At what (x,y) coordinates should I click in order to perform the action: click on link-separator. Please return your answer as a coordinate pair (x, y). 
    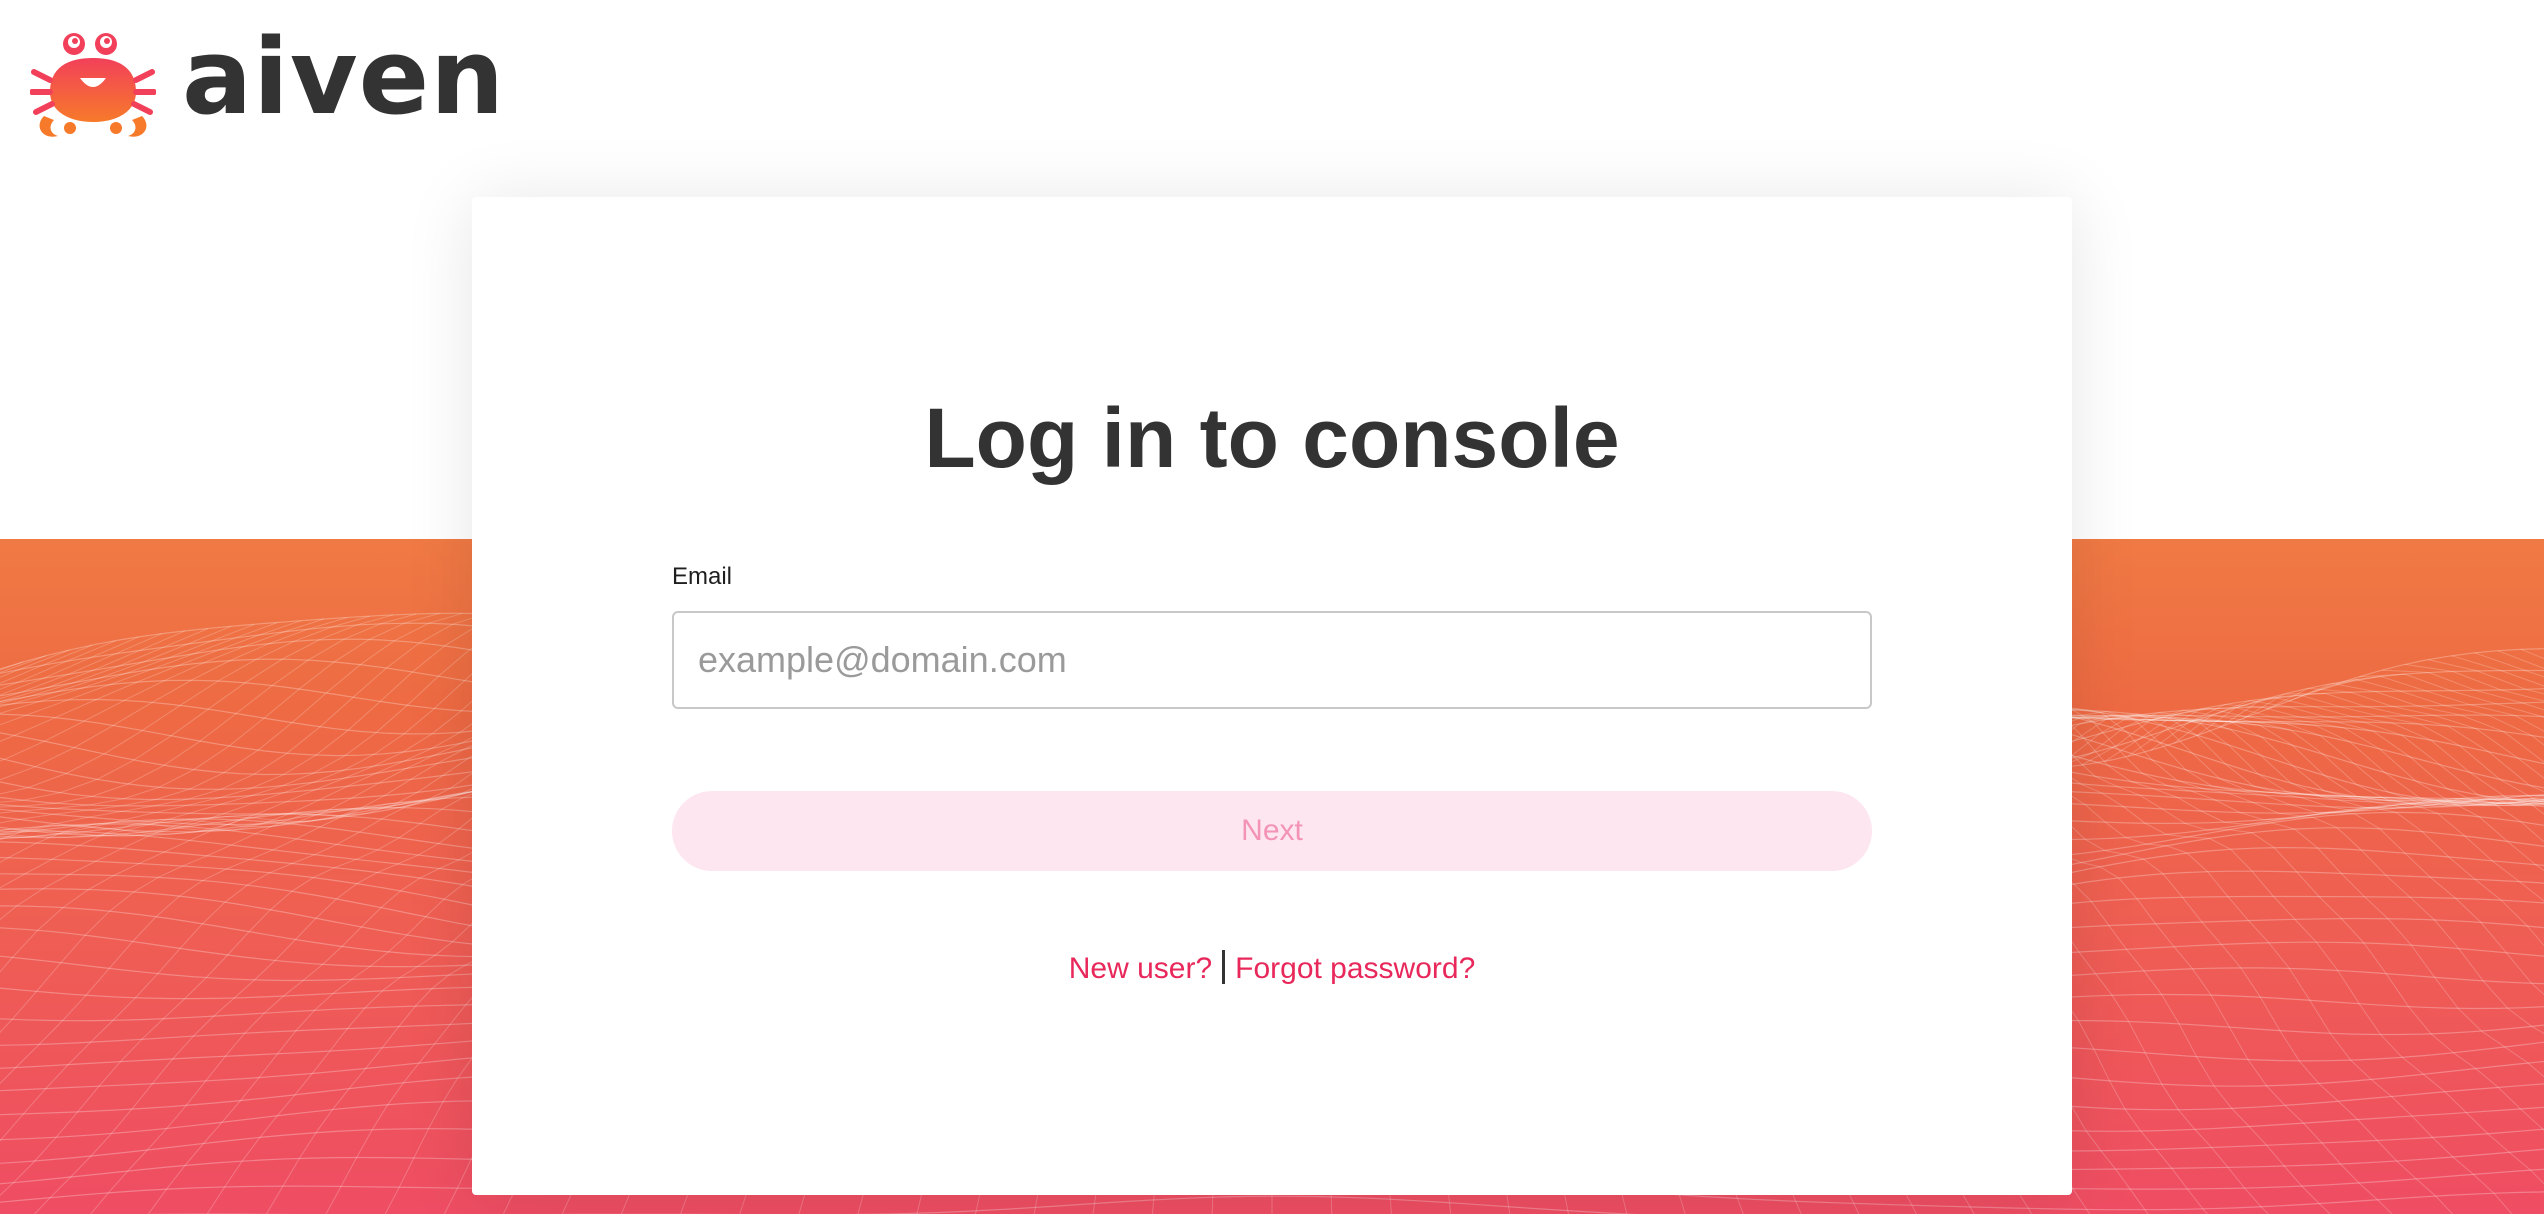
    Looking at the image, I should click on (1224, 967).